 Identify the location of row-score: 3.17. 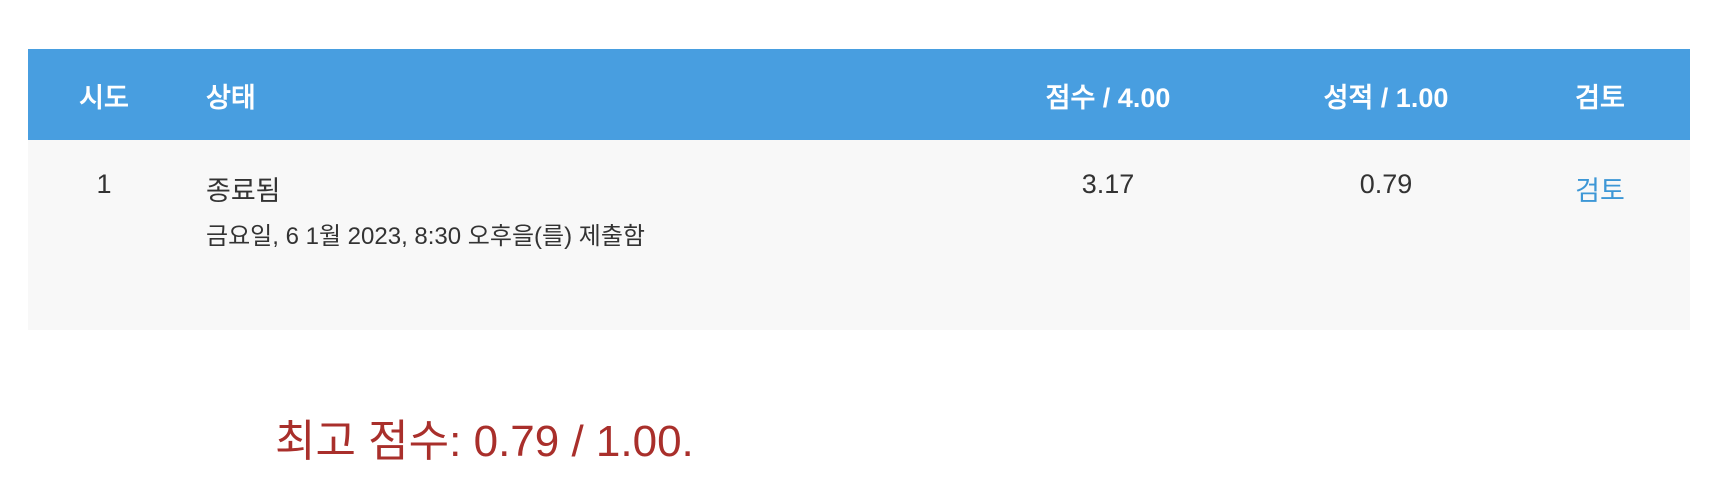
(1108, 184).